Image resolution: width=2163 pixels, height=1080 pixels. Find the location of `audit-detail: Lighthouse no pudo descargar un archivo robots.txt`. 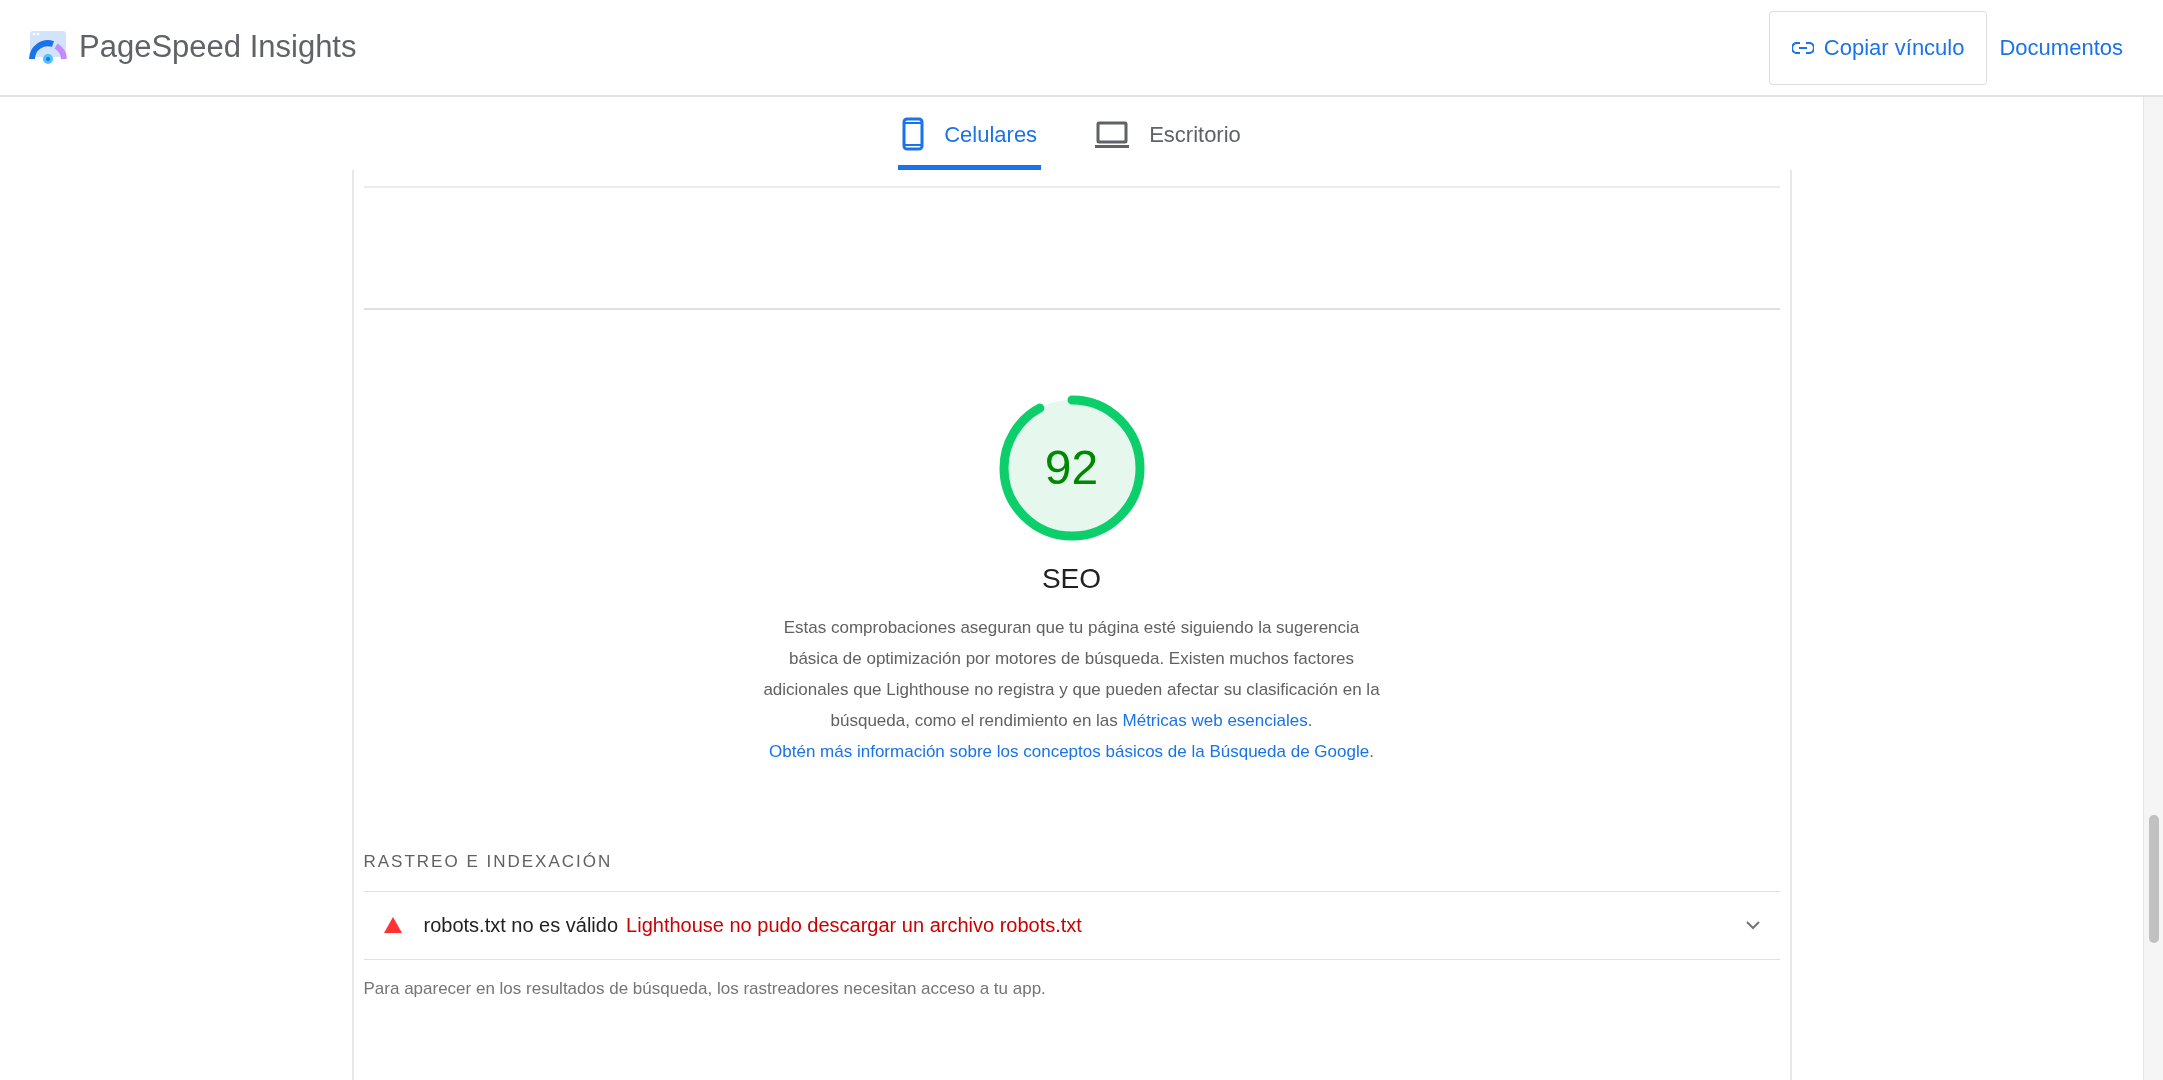

audit-detail: Lighthouse no pudo descargar un archivo robots.txt is located at coordinates (854, 925).